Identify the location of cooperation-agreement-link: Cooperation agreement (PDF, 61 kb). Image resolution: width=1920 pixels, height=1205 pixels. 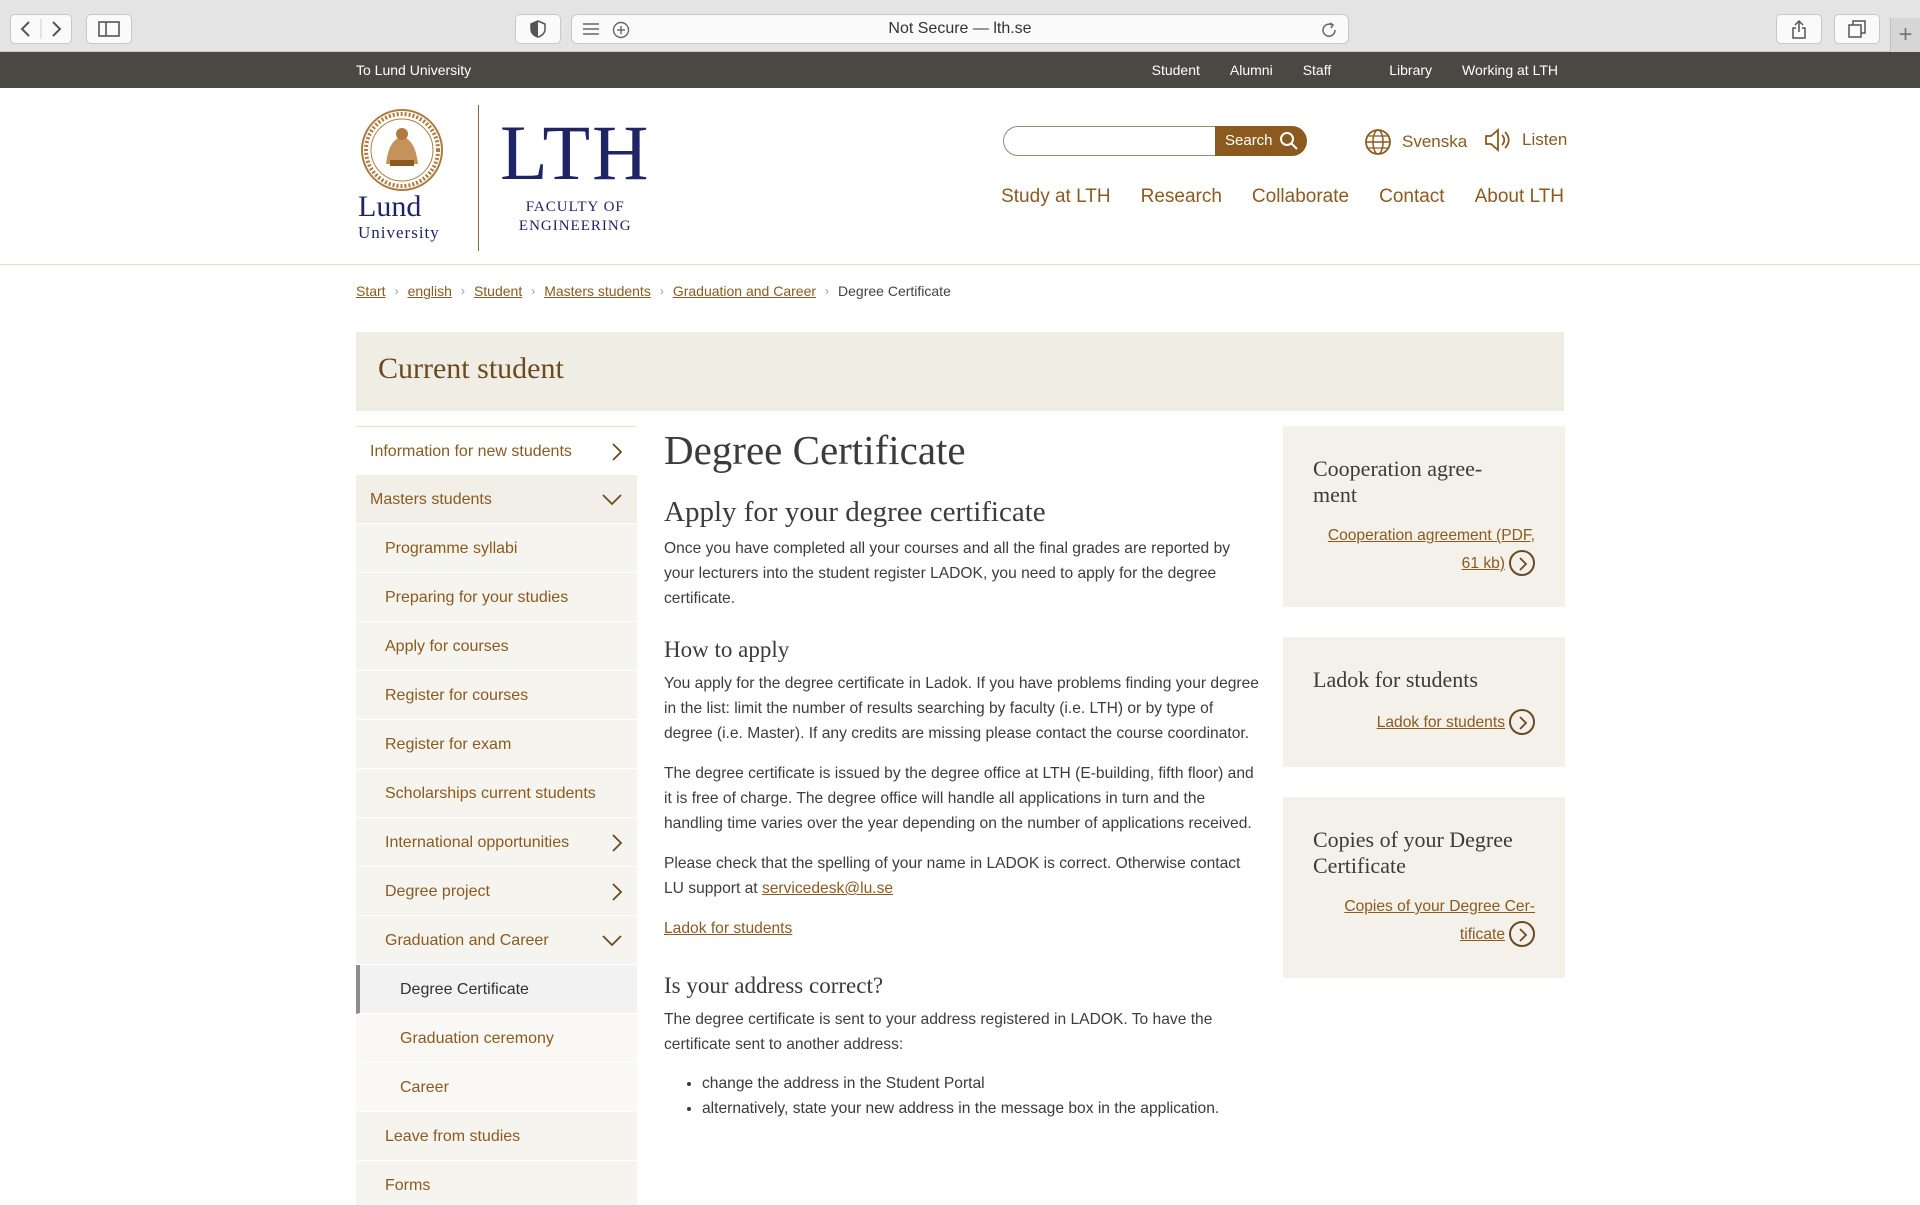
(1431, 550).